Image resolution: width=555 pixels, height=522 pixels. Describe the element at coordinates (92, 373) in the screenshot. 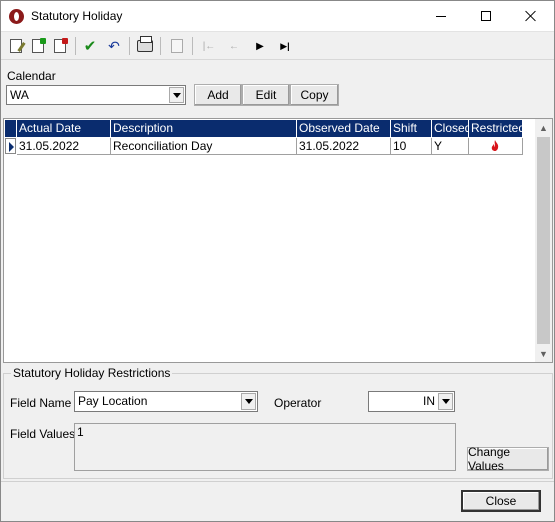

I see `restrictions-group-title: Statutory Holiday Restrictions` at that location.